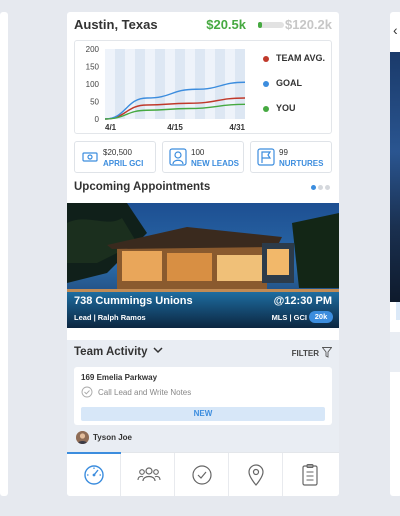 The height and width of the screenshot is (516, 400). I want to click on avatar, so click(82, 437).